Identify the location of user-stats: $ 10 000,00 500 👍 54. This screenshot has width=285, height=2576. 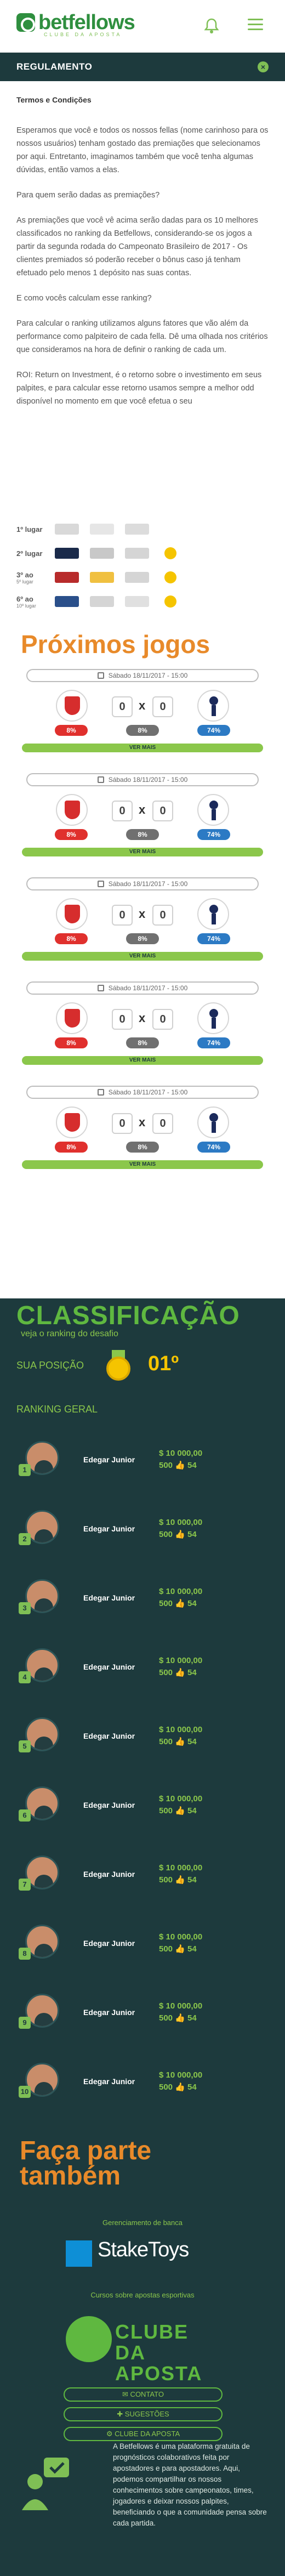
(181, 1804).